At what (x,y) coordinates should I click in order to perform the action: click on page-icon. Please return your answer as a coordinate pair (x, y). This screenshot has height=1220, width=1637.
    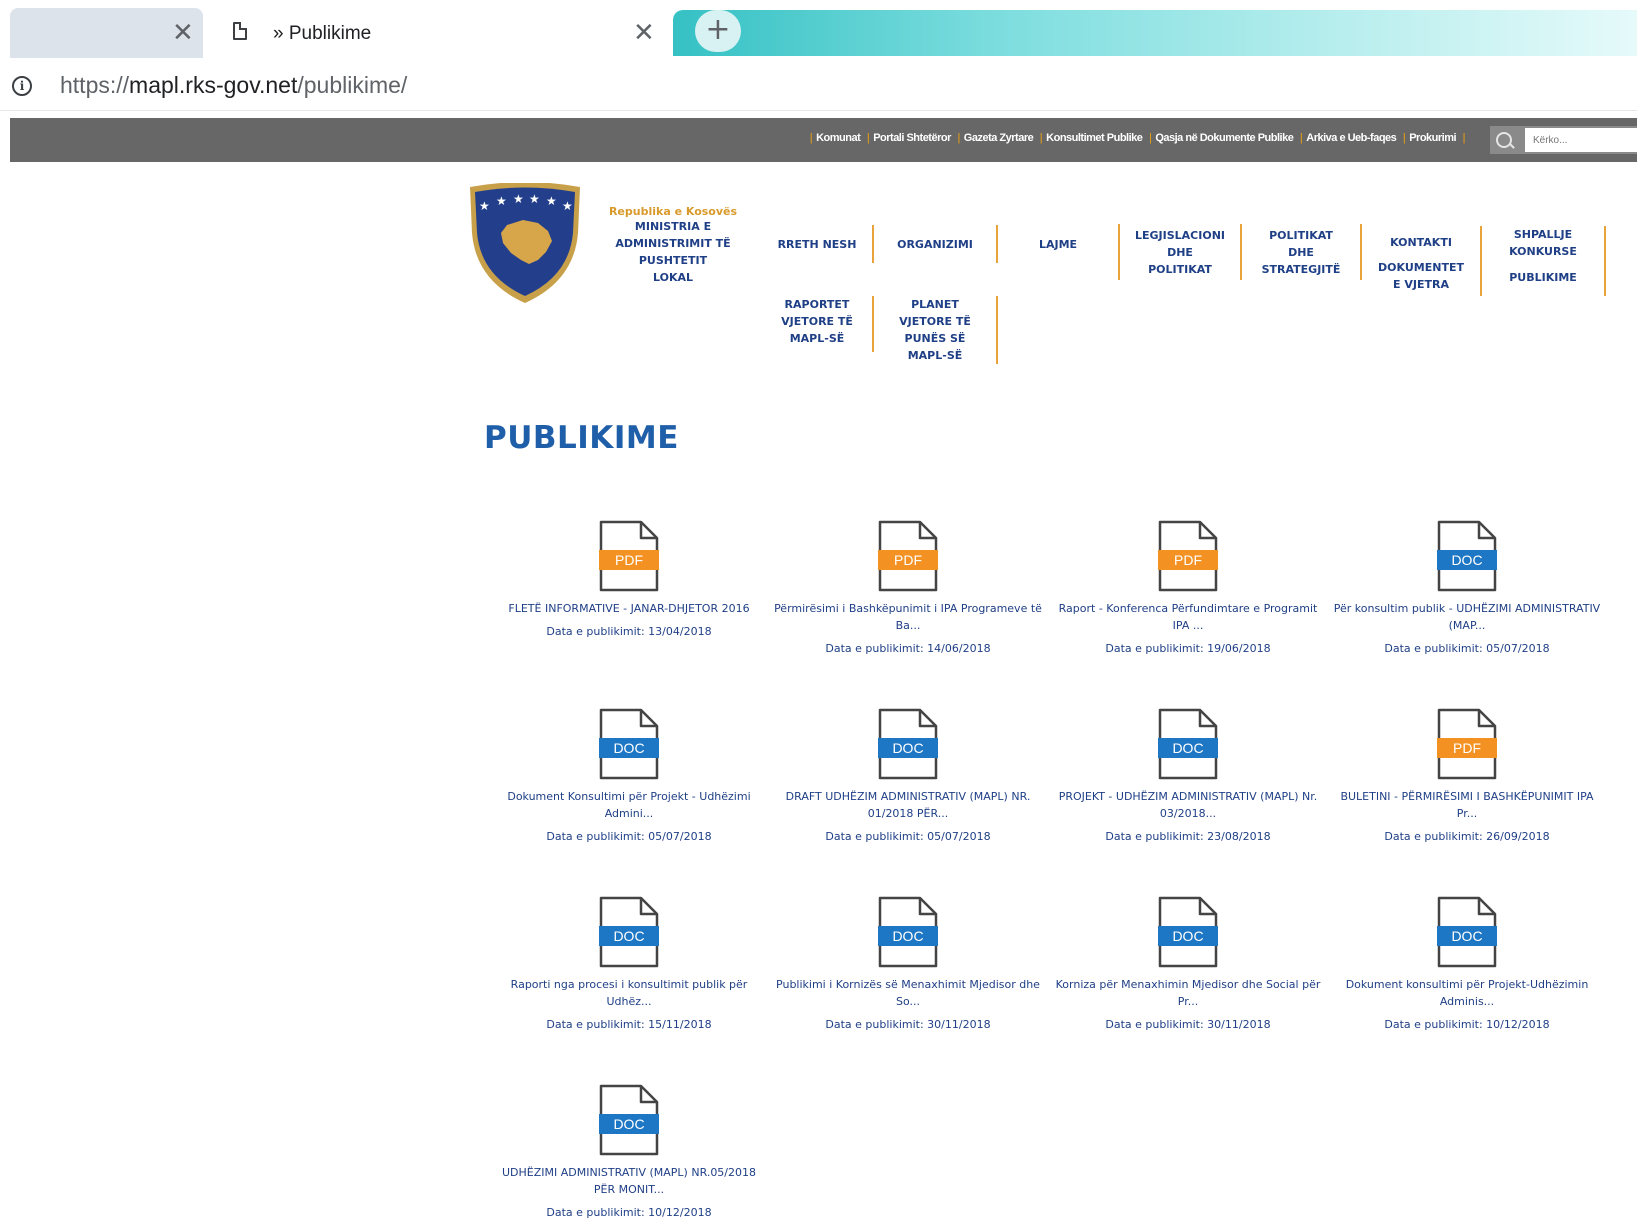
    Looking at the image, I should click on (240, 31).